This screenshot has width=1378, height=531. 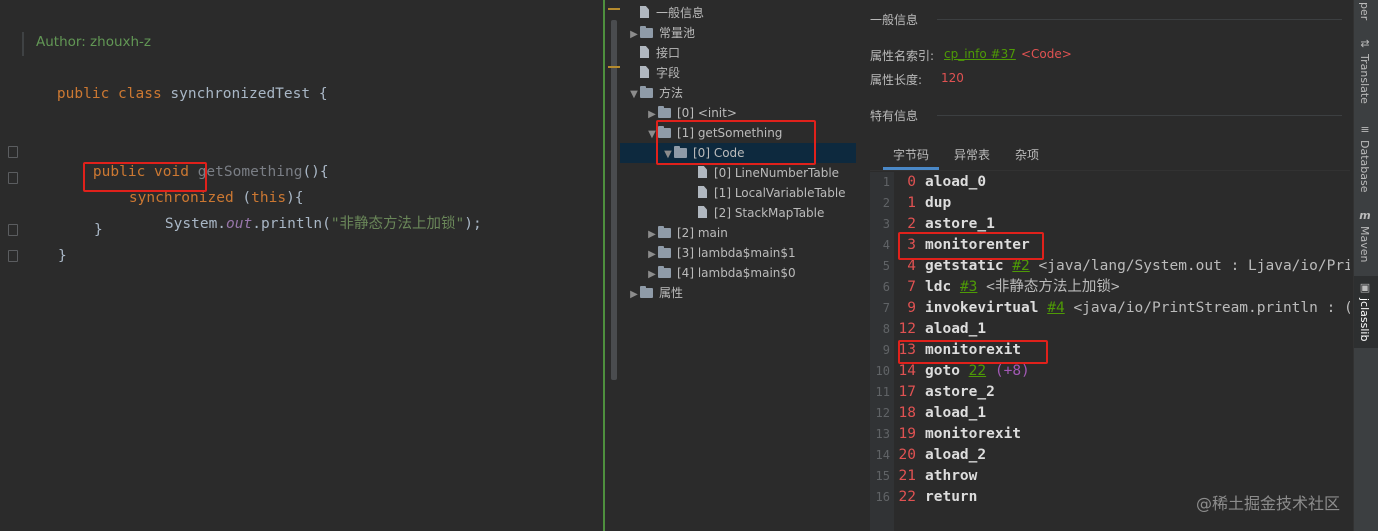 What do you see at coordinates (1365, 44) in the screenshot?
I see `translate-icon: ⇄` at bounding box center [1365, 44].